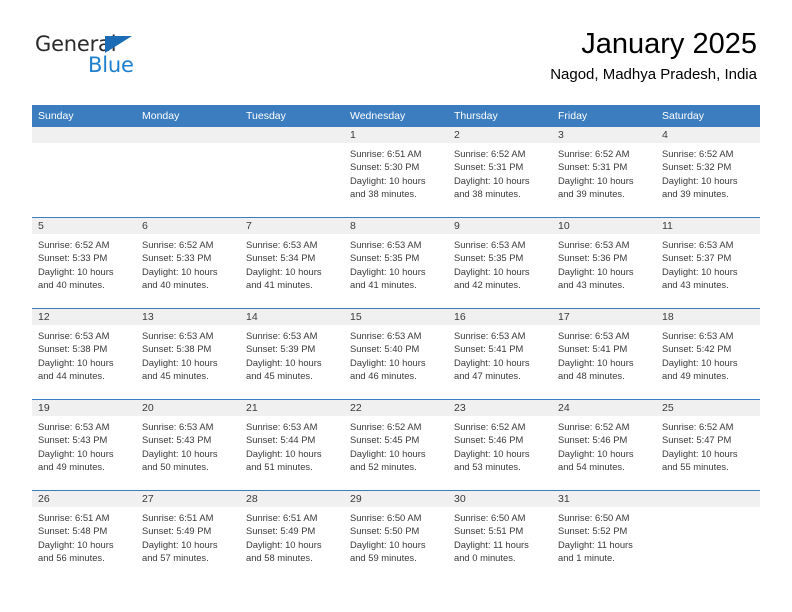 This screenshot has height=612, width=792. Describe the element at coordinates (281, 440) in the screenshot. I see `sunset-text: Sunset: 5:44 PM` at that location.